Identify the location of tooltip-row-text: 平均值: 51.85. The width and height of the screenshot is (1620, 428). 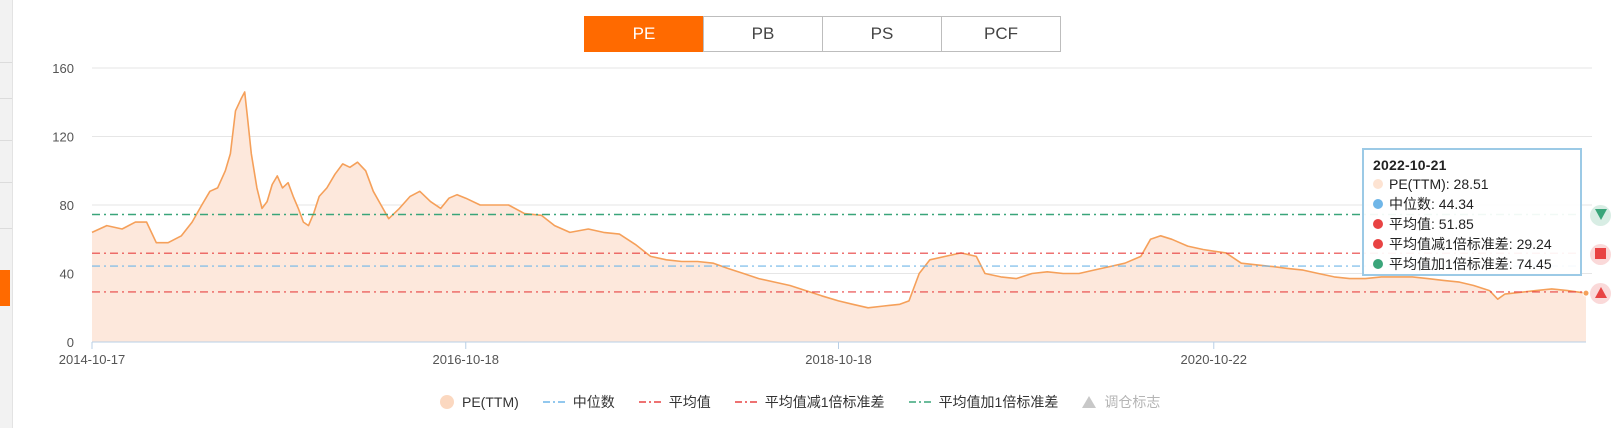
(1431, 224).